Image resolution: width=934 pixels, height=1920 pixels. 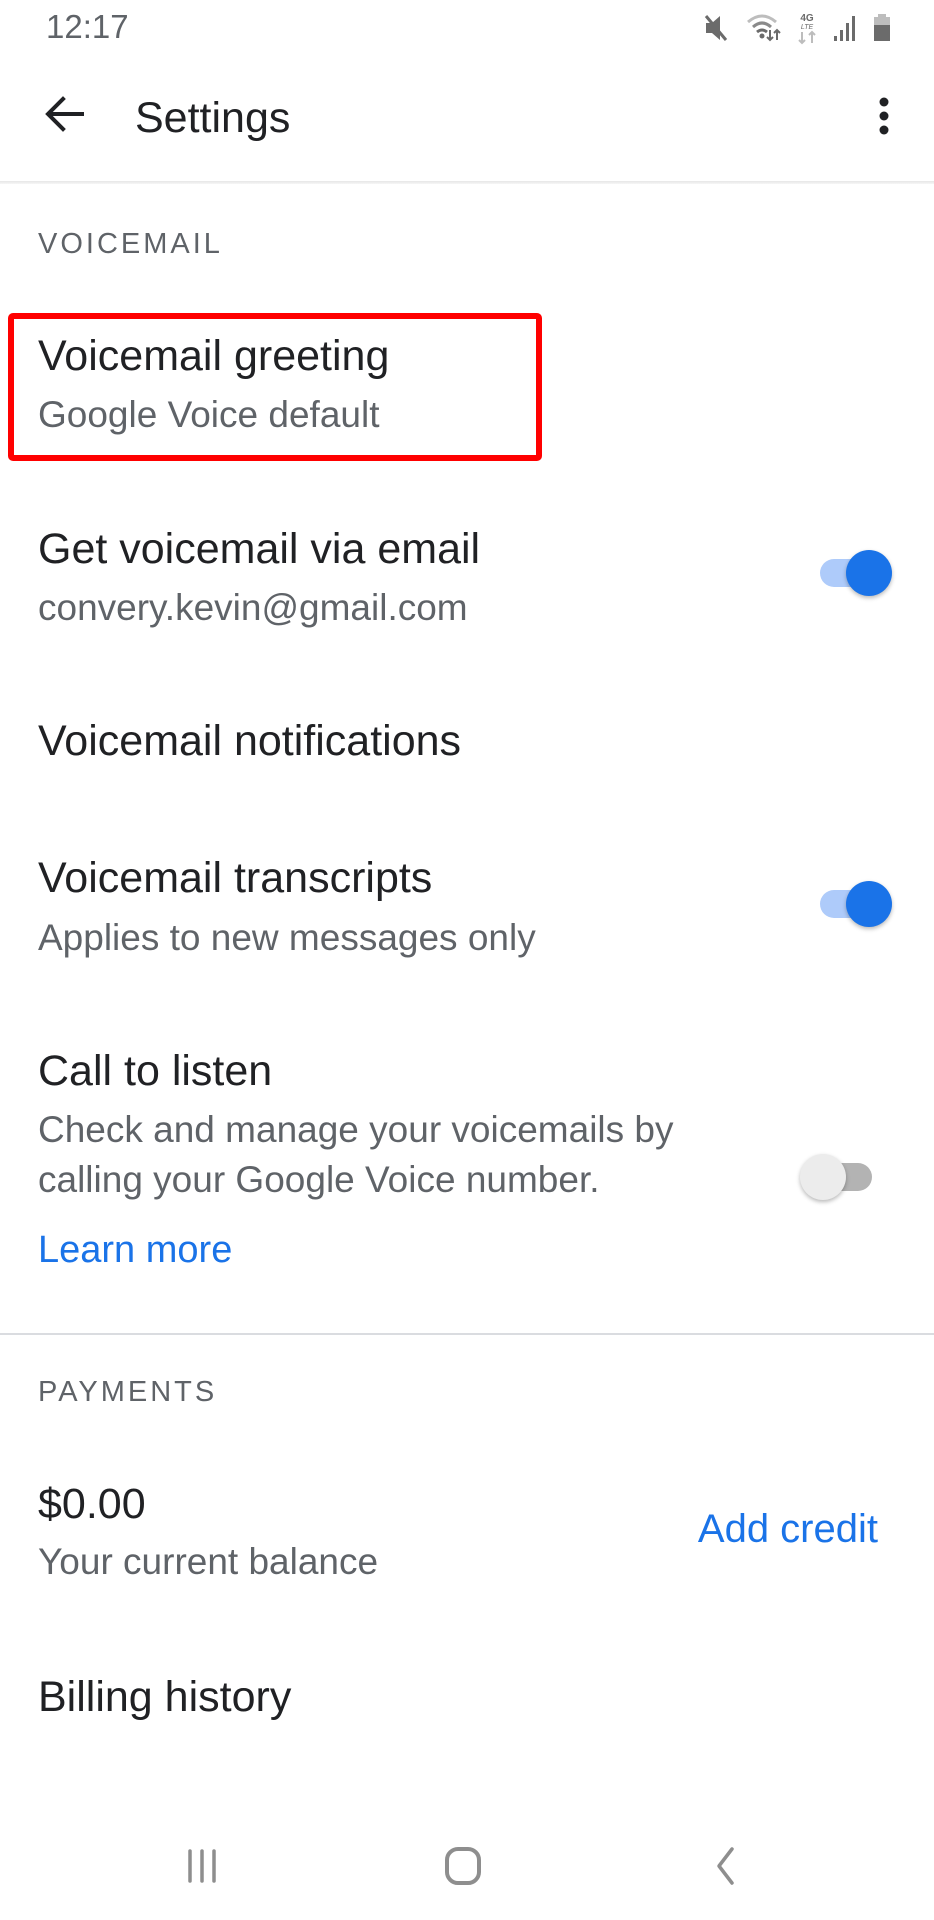 I want to click on balance-label: Your current balance, so click(x=208, y=1561).